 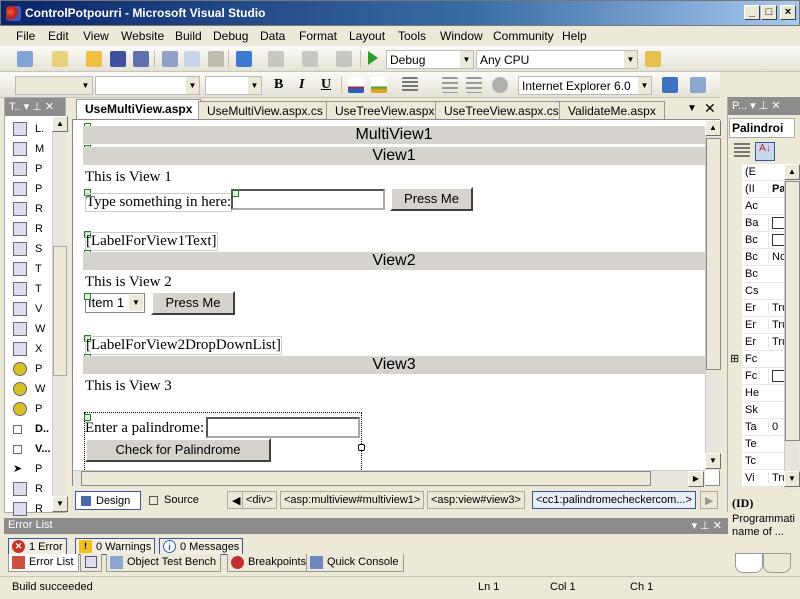 I want to click on save-icon, so click(x=118, y=59).